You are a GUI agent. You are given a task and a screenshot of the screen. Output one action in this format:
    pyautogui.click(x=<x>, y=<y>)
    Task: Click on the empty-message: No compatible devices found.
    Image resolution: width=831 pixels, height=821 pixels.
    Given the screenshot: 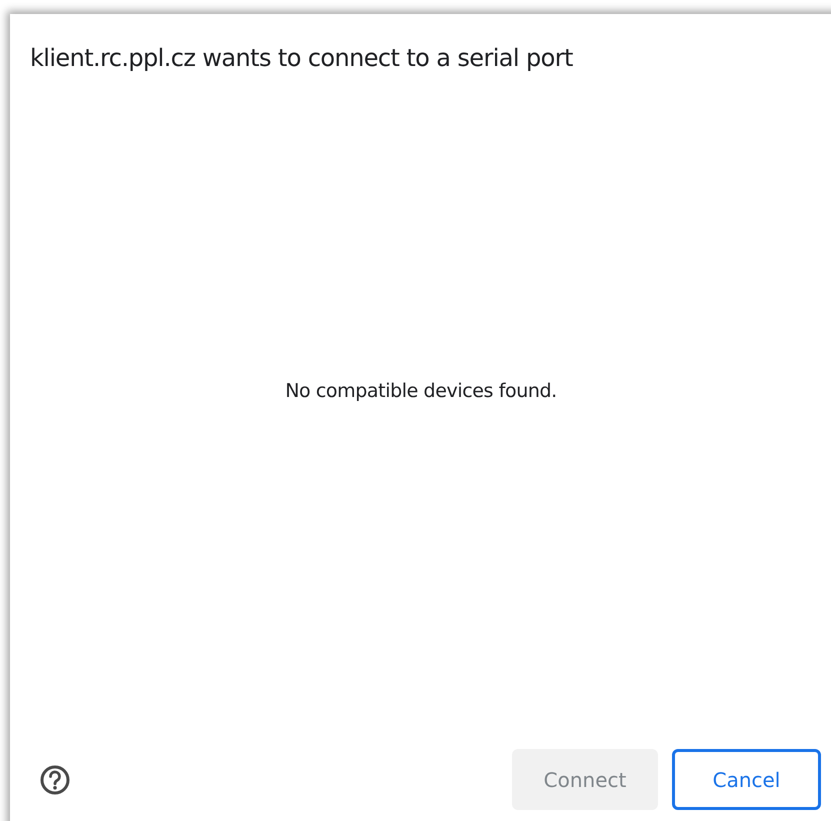 What is the action you would take?
    pyautogui.click(x=421, y=391)
    